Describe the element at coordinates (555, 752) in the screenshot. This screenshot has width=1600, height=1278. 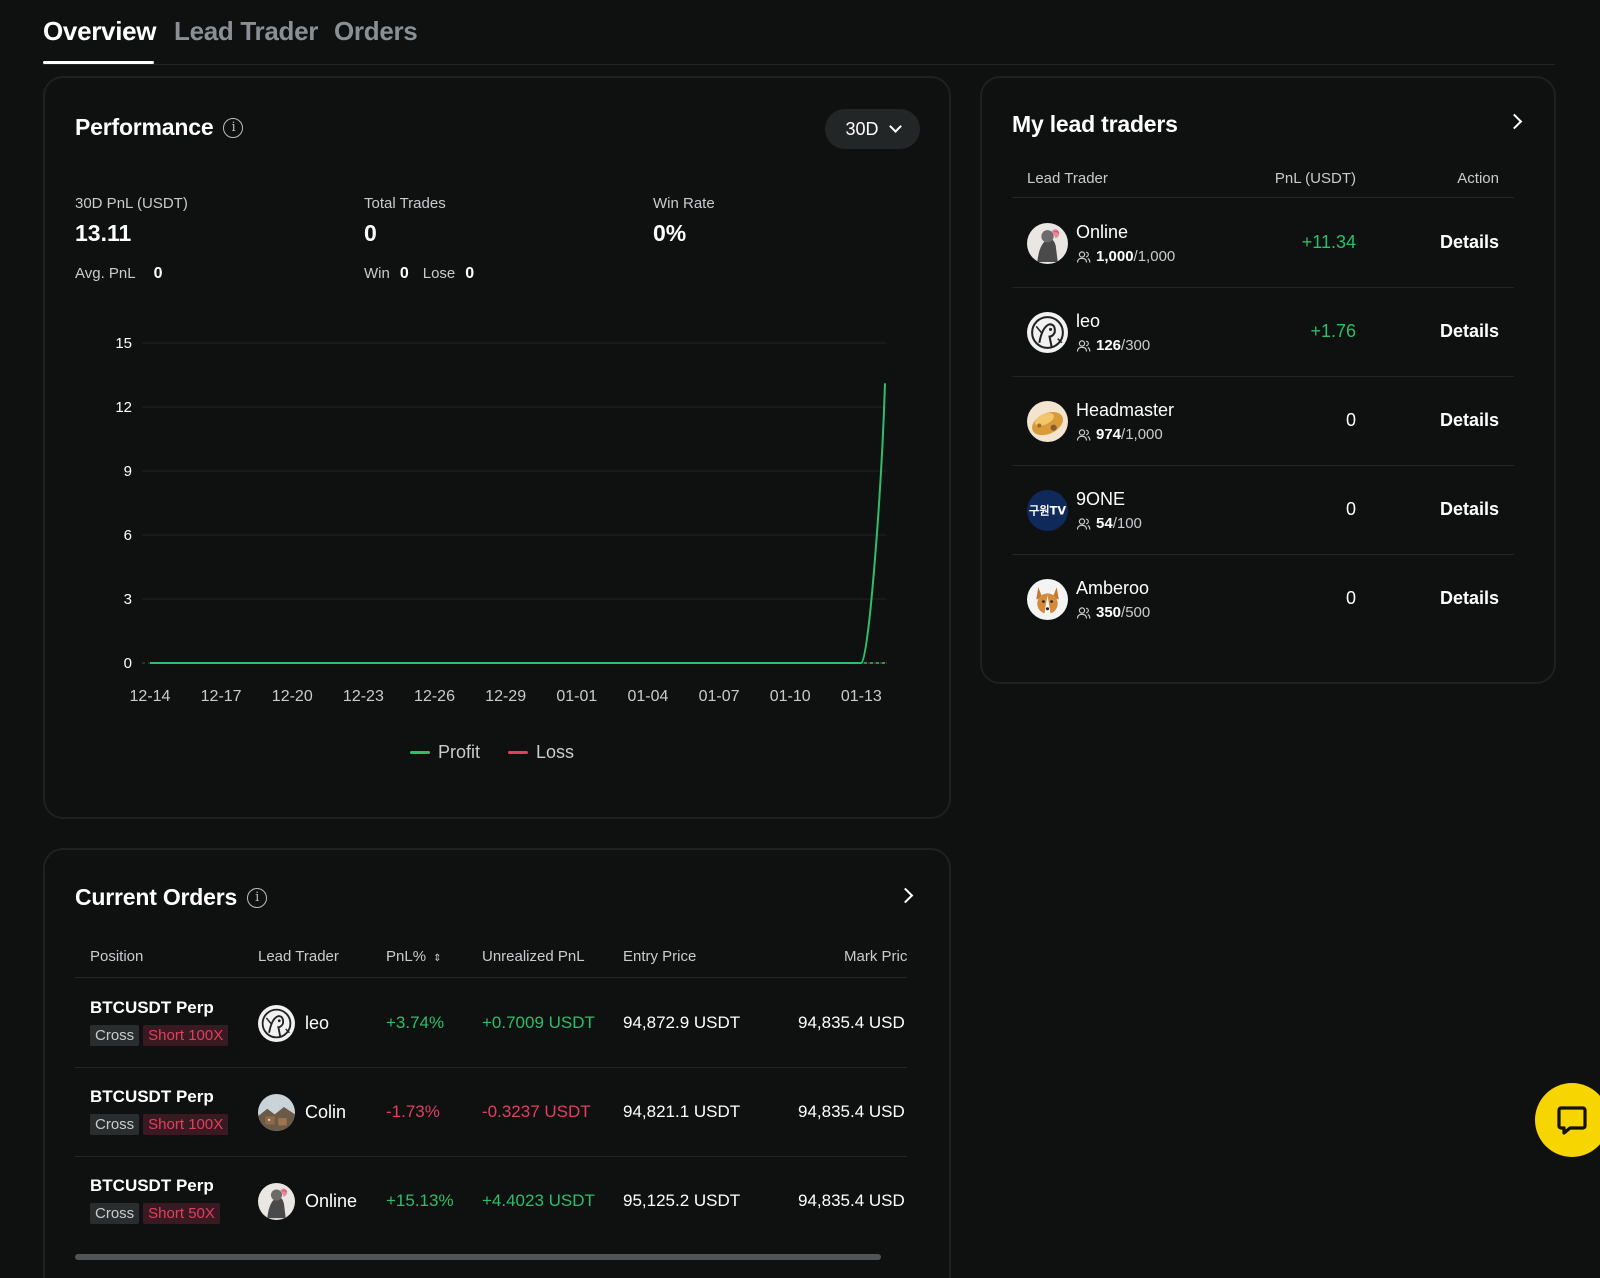
I see `legend-loss-label: Loss` at that location.